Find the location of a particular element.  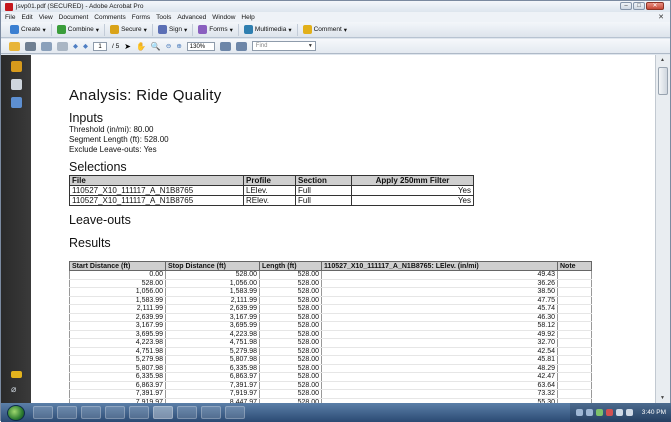

arrow-up-icon: ◆ is located at coordinates (75, 46).